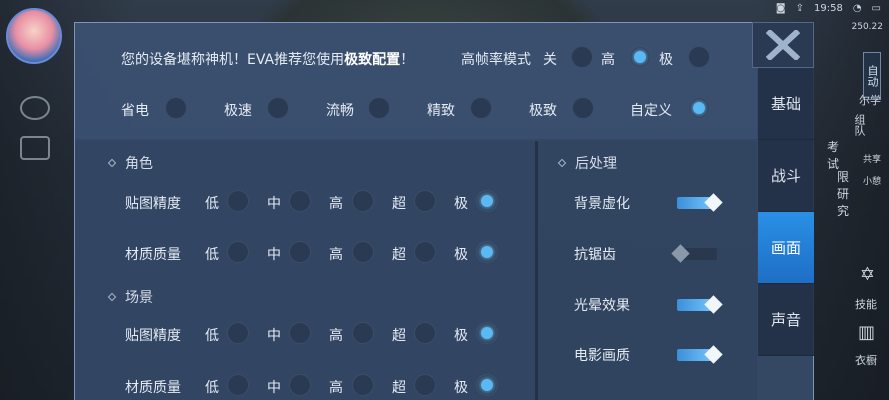 Image resolution: width=889 pixels, height=400 pixels. Describe the element at coordinates (278, 108) in the screenshot. I see `preset-radio-fast` at that location.